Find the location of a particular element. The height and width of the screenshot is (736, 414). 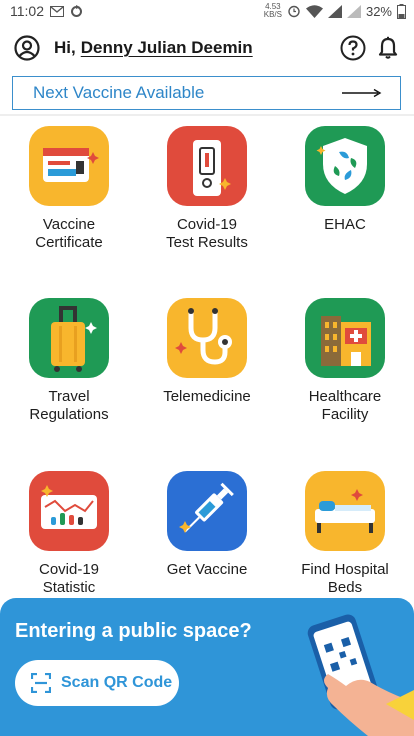

hospital-icon is located at coordinates (345, 338).